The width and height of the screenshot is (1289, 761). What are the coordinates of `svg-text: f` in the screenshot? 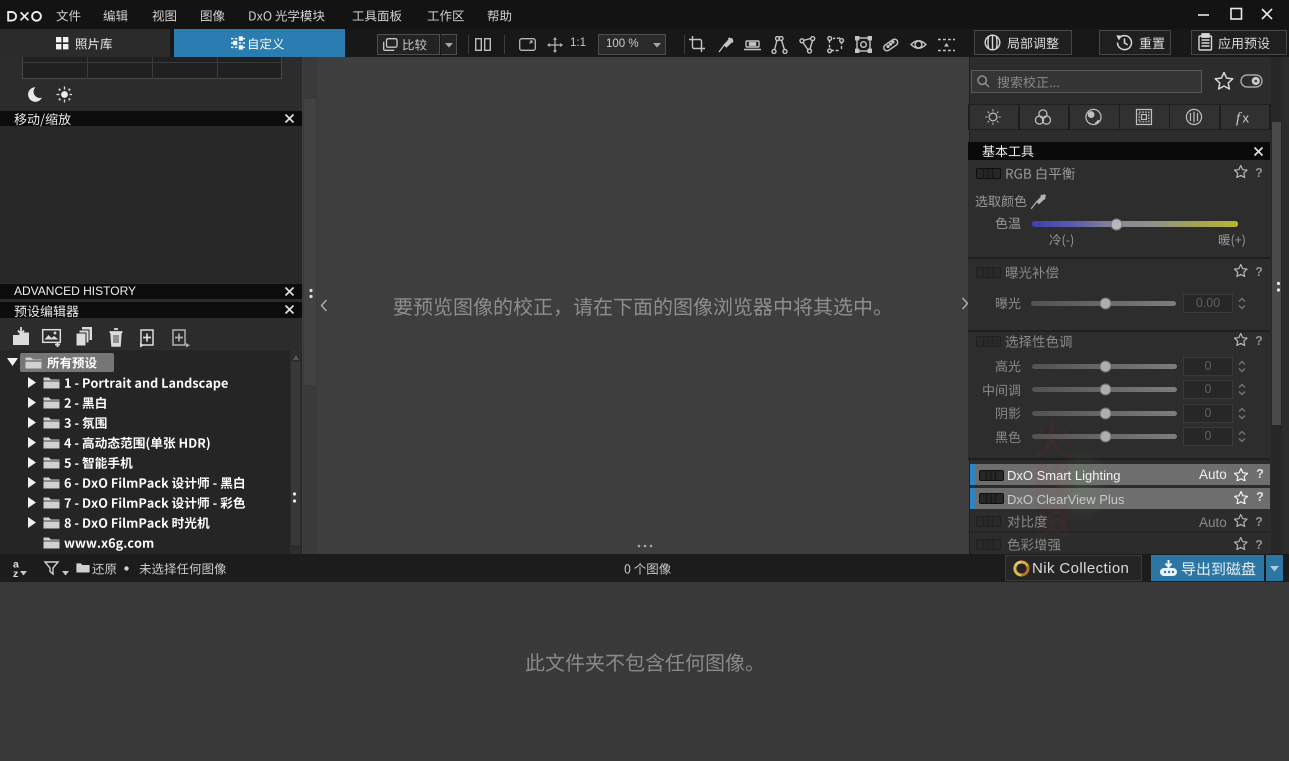 It's located at (1239, 119).